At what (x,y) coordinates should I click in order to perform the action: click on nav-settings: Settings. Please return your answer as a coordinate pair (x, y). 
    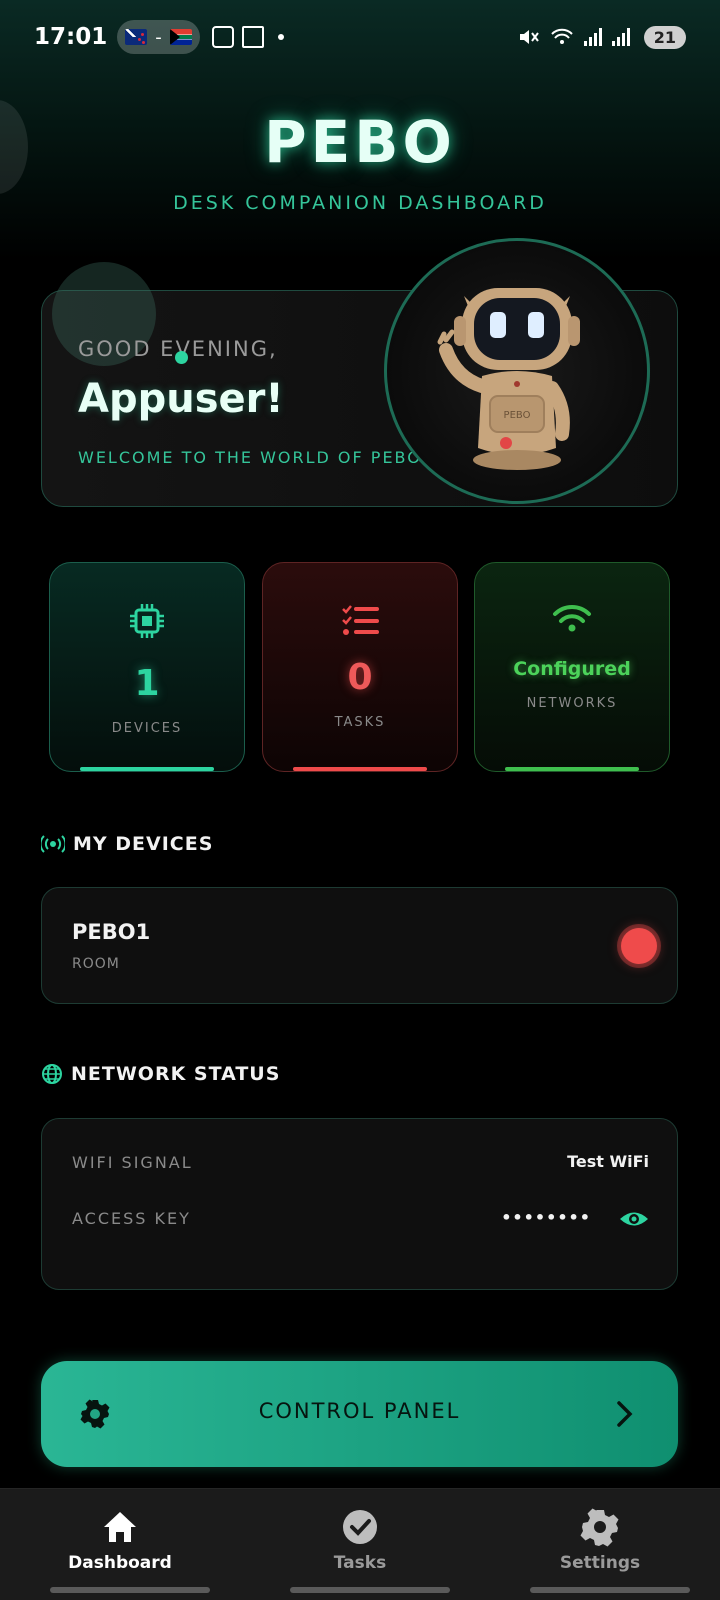
    Looking at the image, I should click on (600, 1544).